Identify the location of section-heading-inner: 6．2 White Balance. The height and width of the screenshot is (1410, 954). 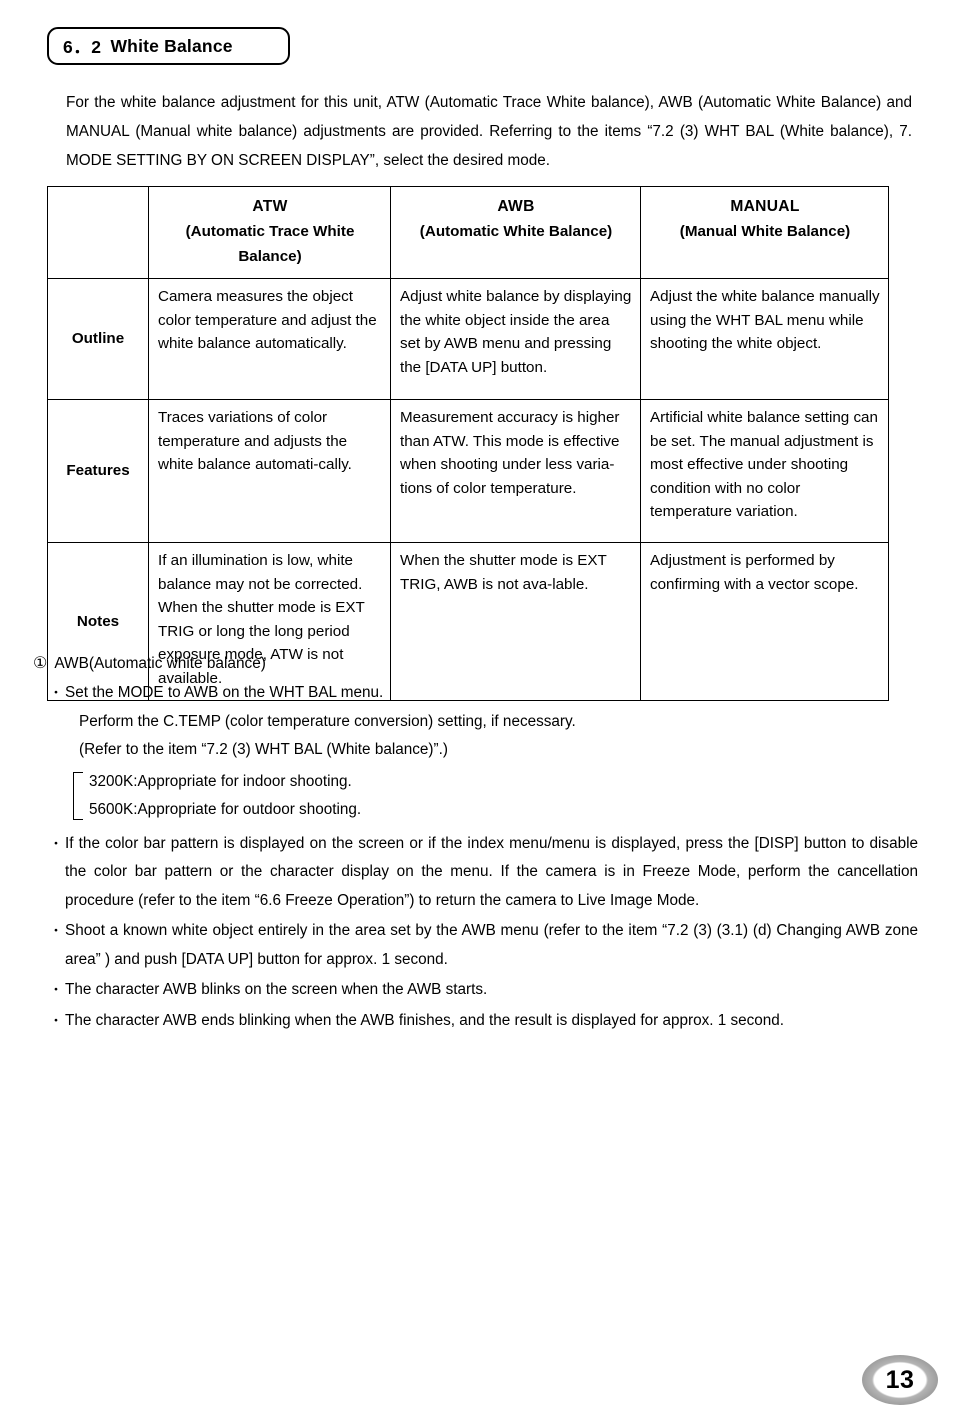
(168, 46).